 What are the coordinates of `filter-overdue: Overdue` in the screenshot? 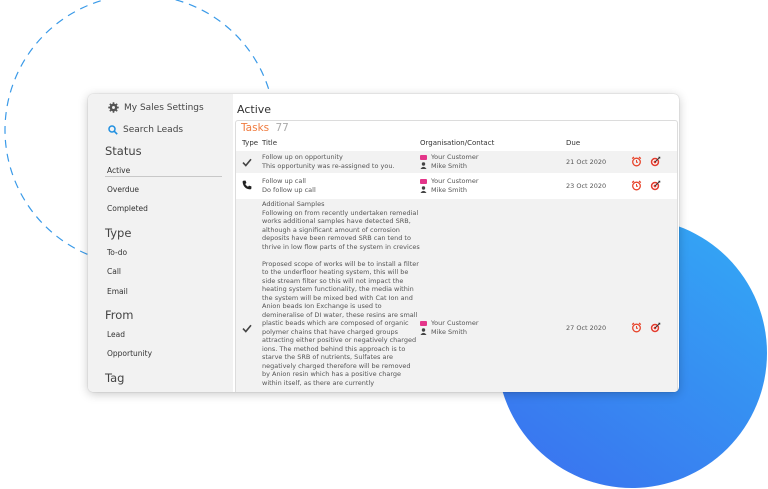 It's located at (123, 189).